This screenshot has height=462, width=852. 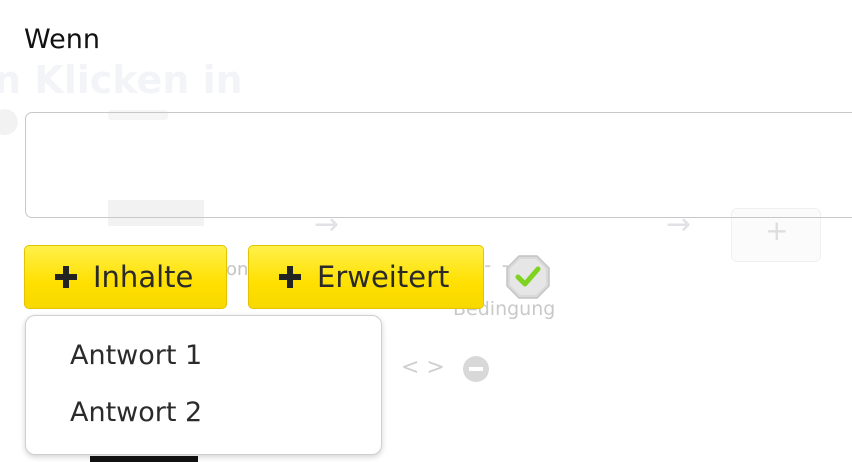 I want to click on background-heading: n Klicken in, so click(x=121, y=80).